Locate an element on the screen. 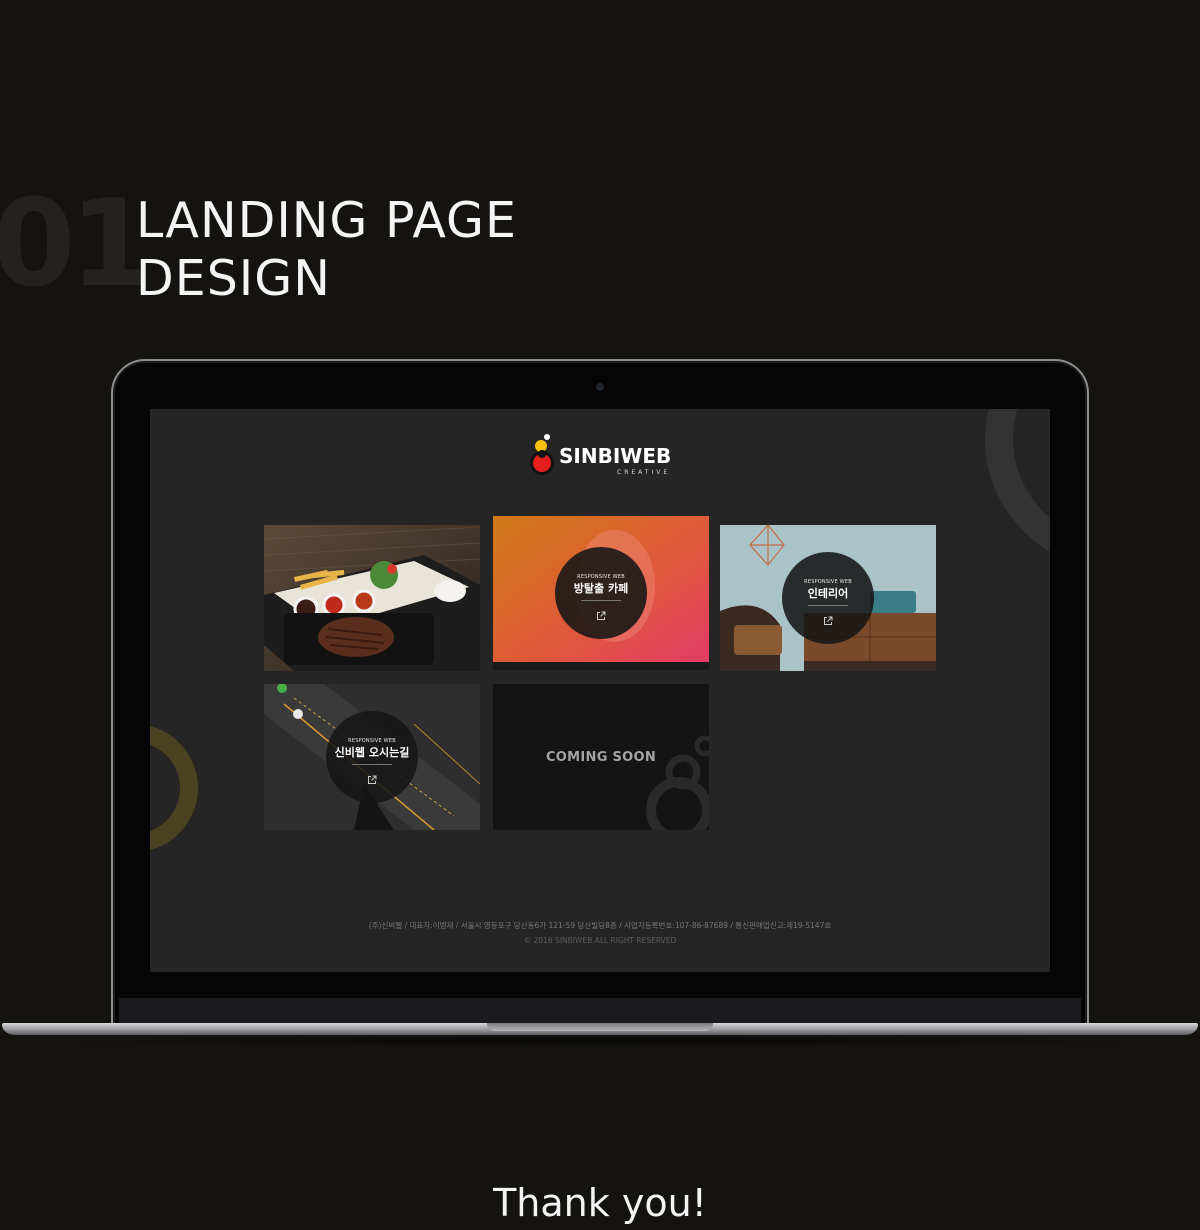 Image resolution: width=1200 pixels, height=1230 pixels. section-title: LANDING PAGE DESIGN is located at coordinates (326, 250).